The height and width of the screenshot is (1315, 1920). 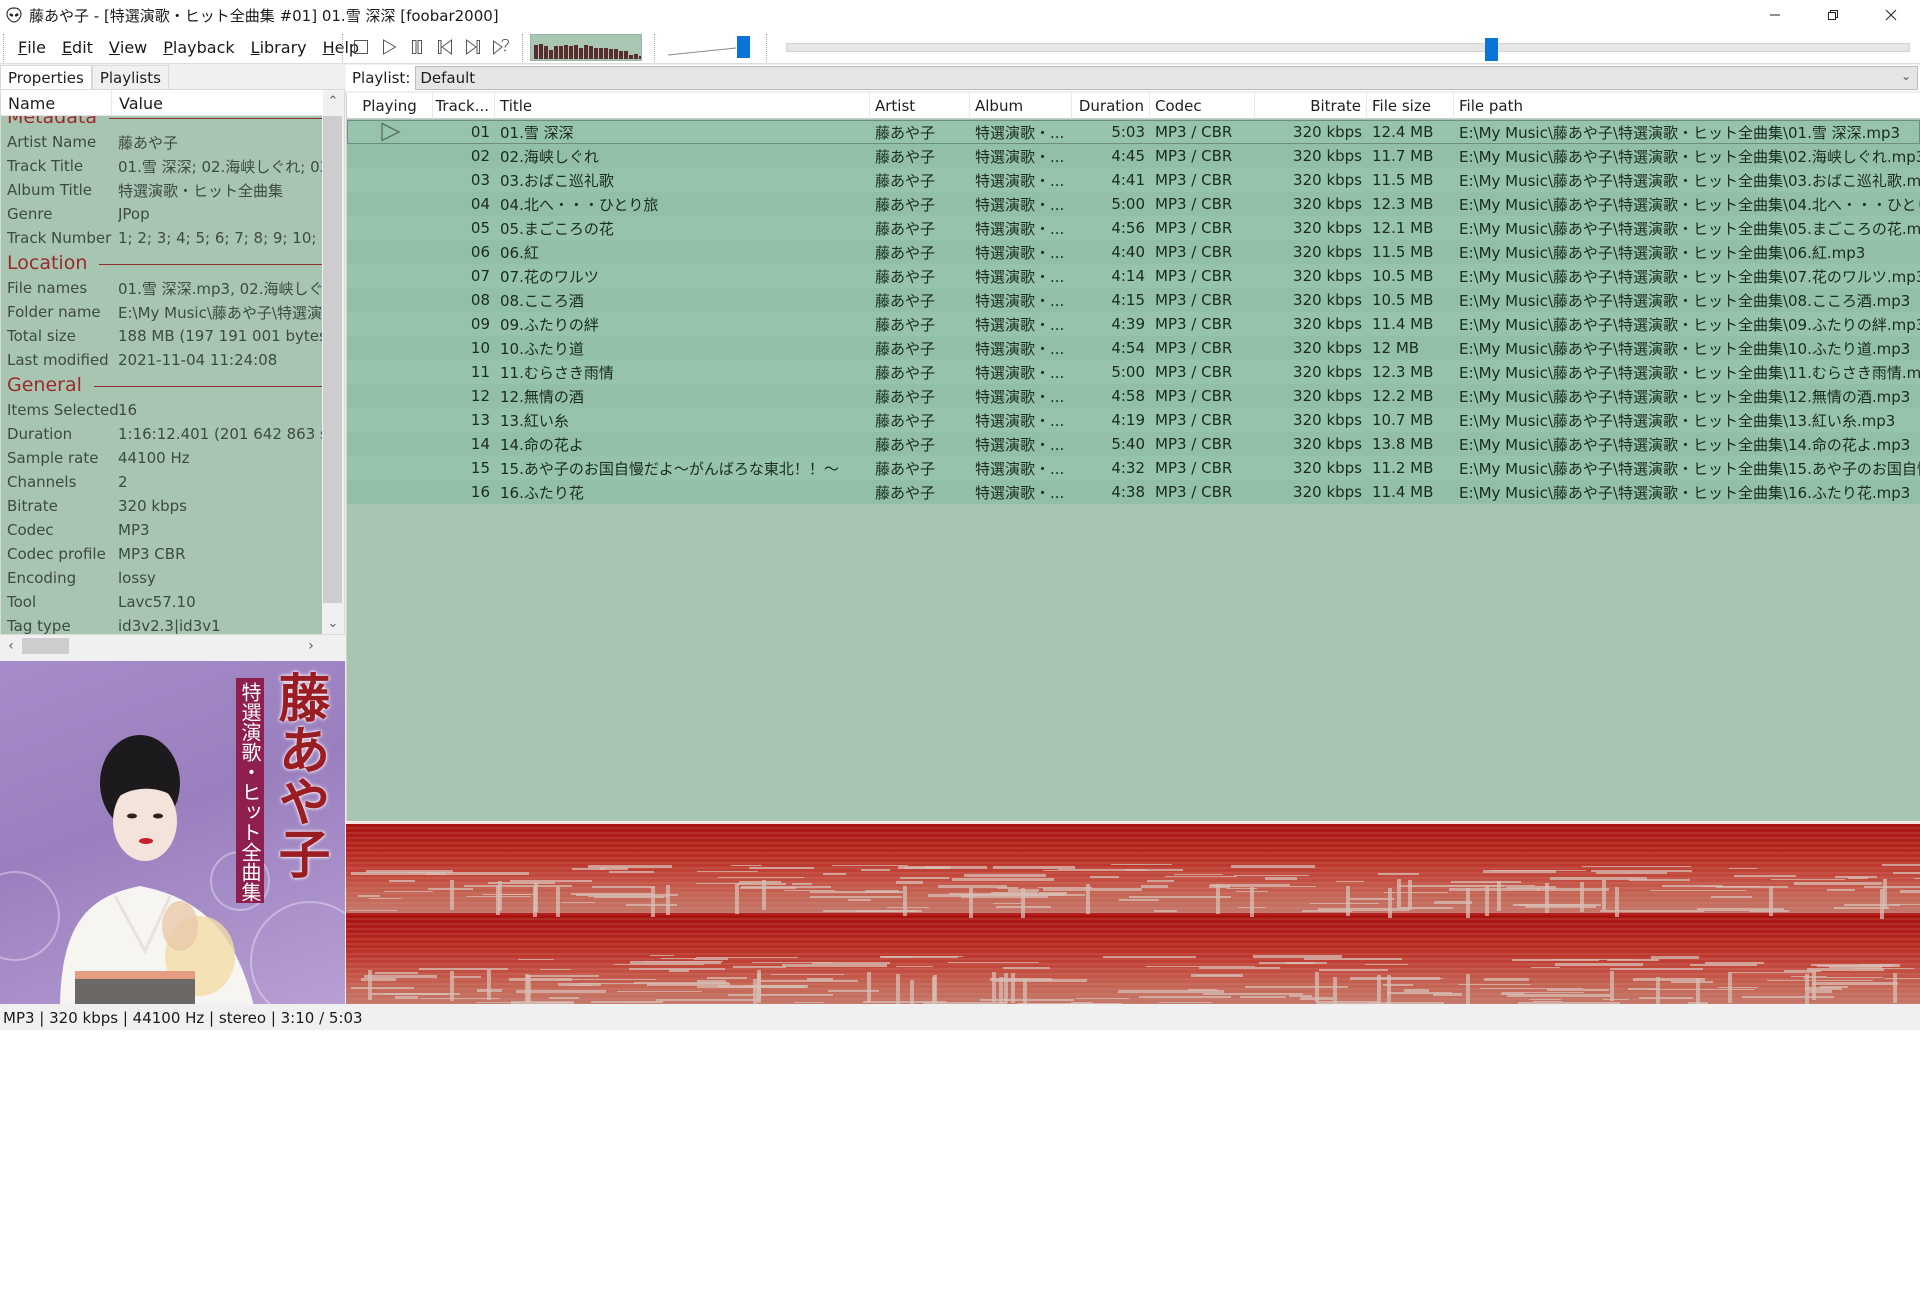 I want to click on properties-horizontal-scrollbar: ‹ ›, so click(x=172, y=646).